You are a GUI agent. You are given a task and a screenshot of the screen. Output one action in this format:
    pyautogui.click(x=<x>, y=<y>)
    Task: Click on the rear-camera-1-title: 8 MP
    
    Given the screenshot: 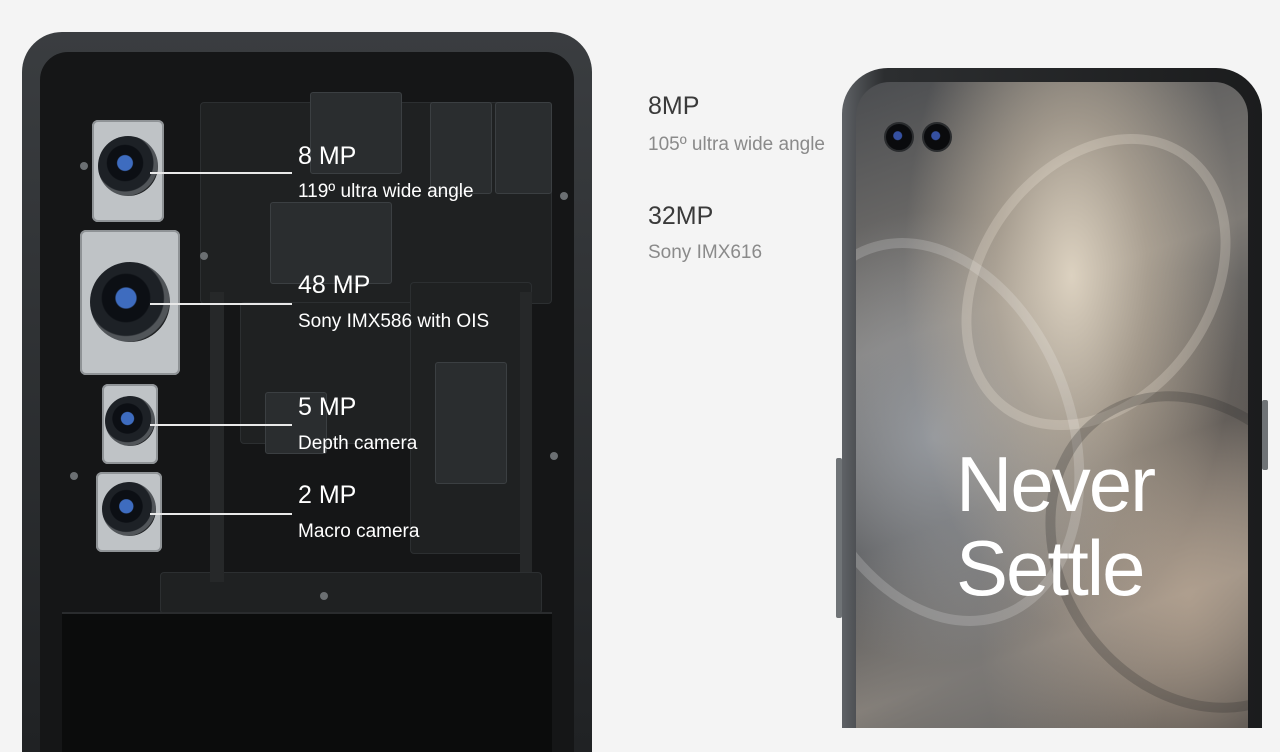 What is the action you would take?
    pyautogui.click(x=327, y=156)
    